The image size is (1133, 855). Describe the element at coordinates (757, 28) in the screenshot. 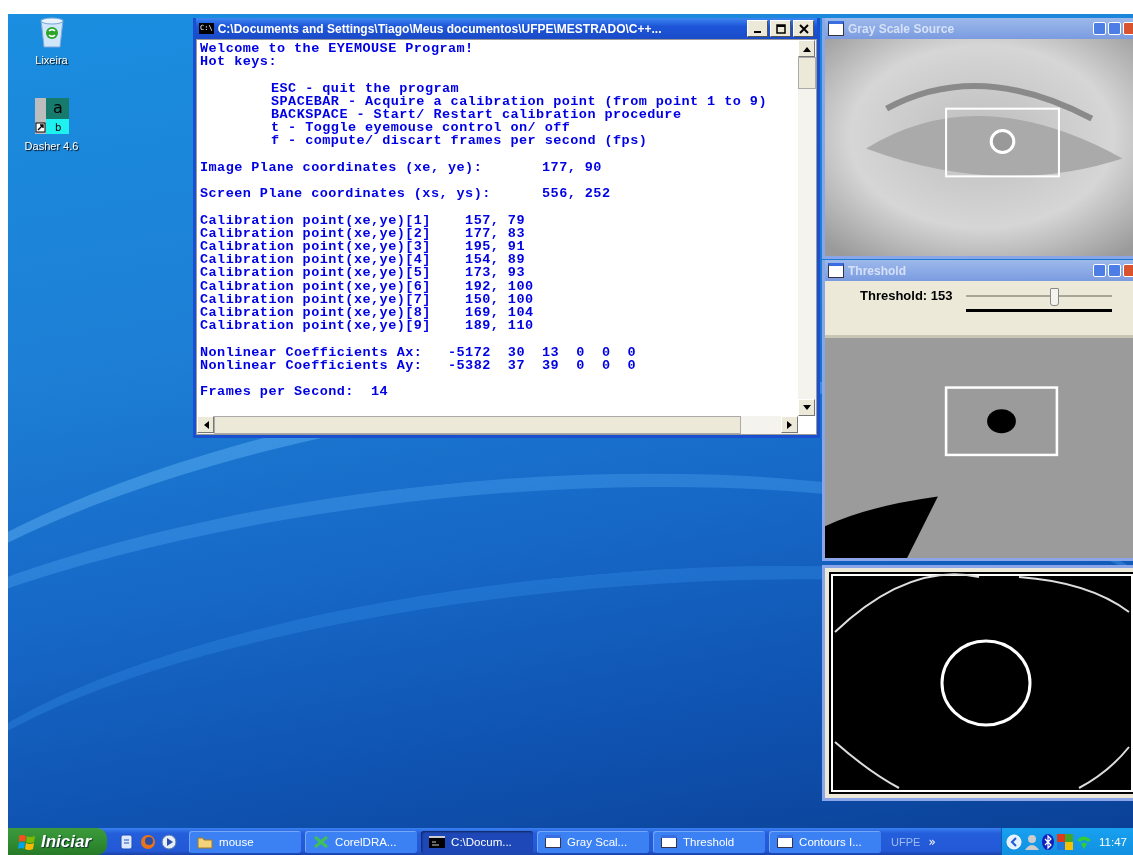

I see `minimize-button` at that location.